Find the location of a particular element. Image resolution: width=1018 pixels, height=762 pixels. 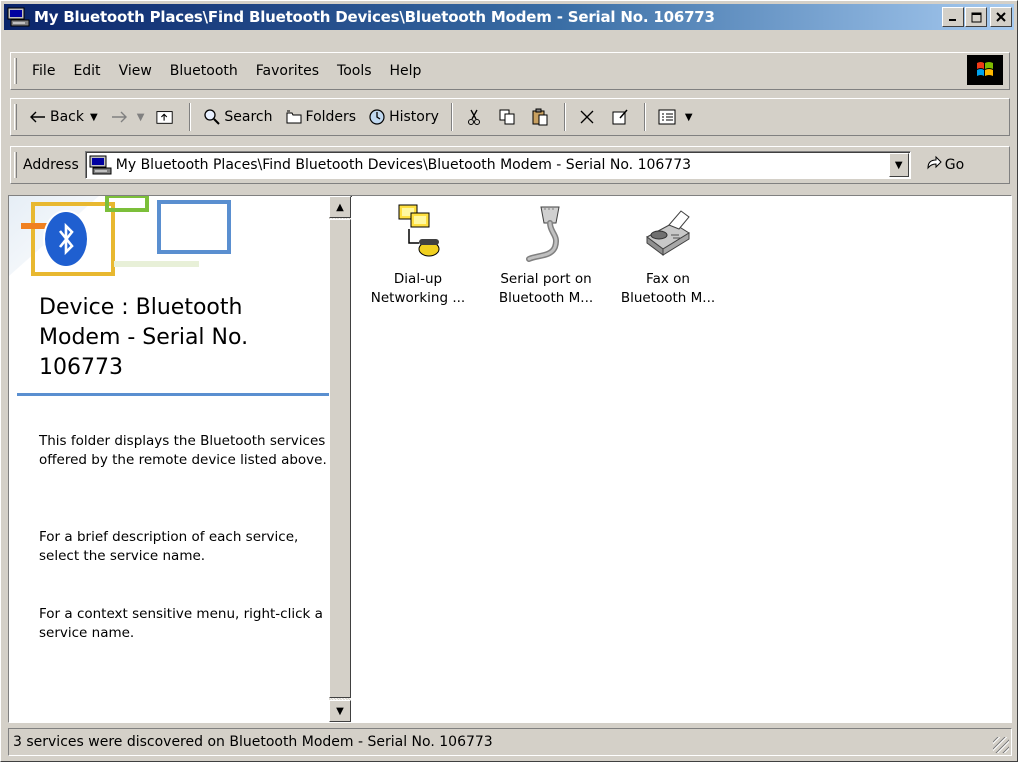

menu-file: File is located at coordinates (43, 71).